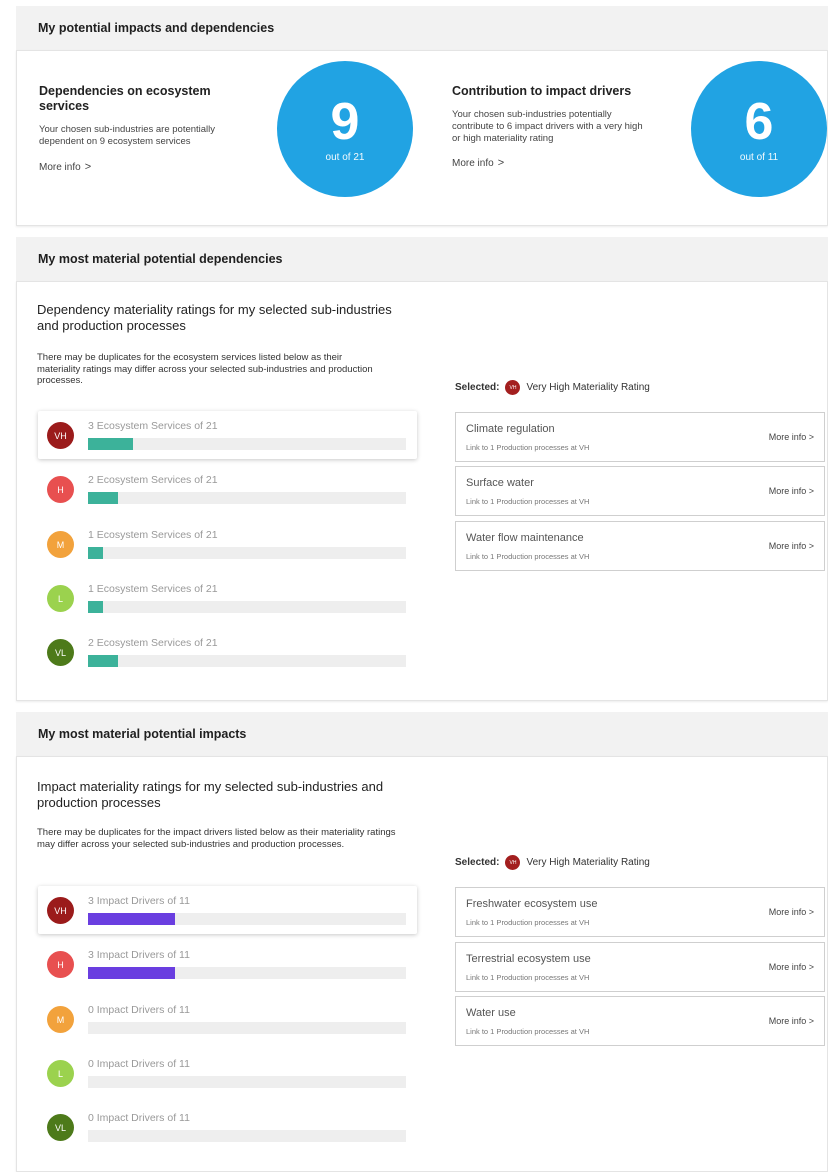  I want to click on impacts-more-info-link: More info >, so click(478, 163).